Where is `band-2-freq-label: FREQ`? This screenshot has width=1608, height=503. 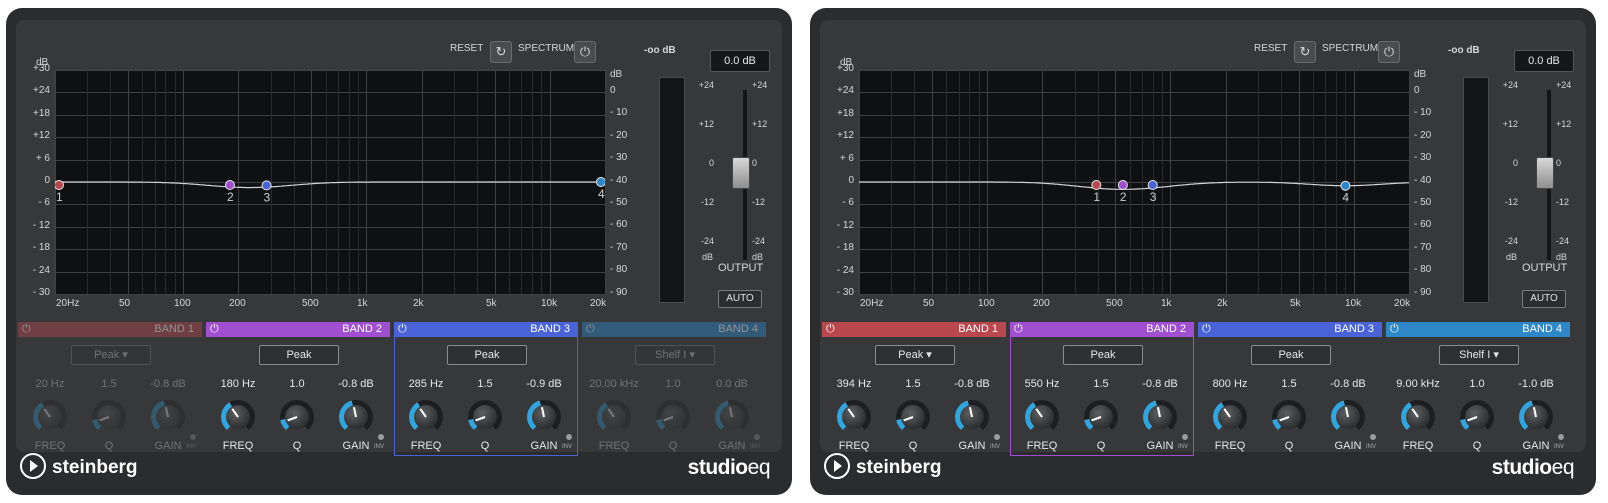
band-2-freq-label: FREQ is located at coordinates (238, 446).